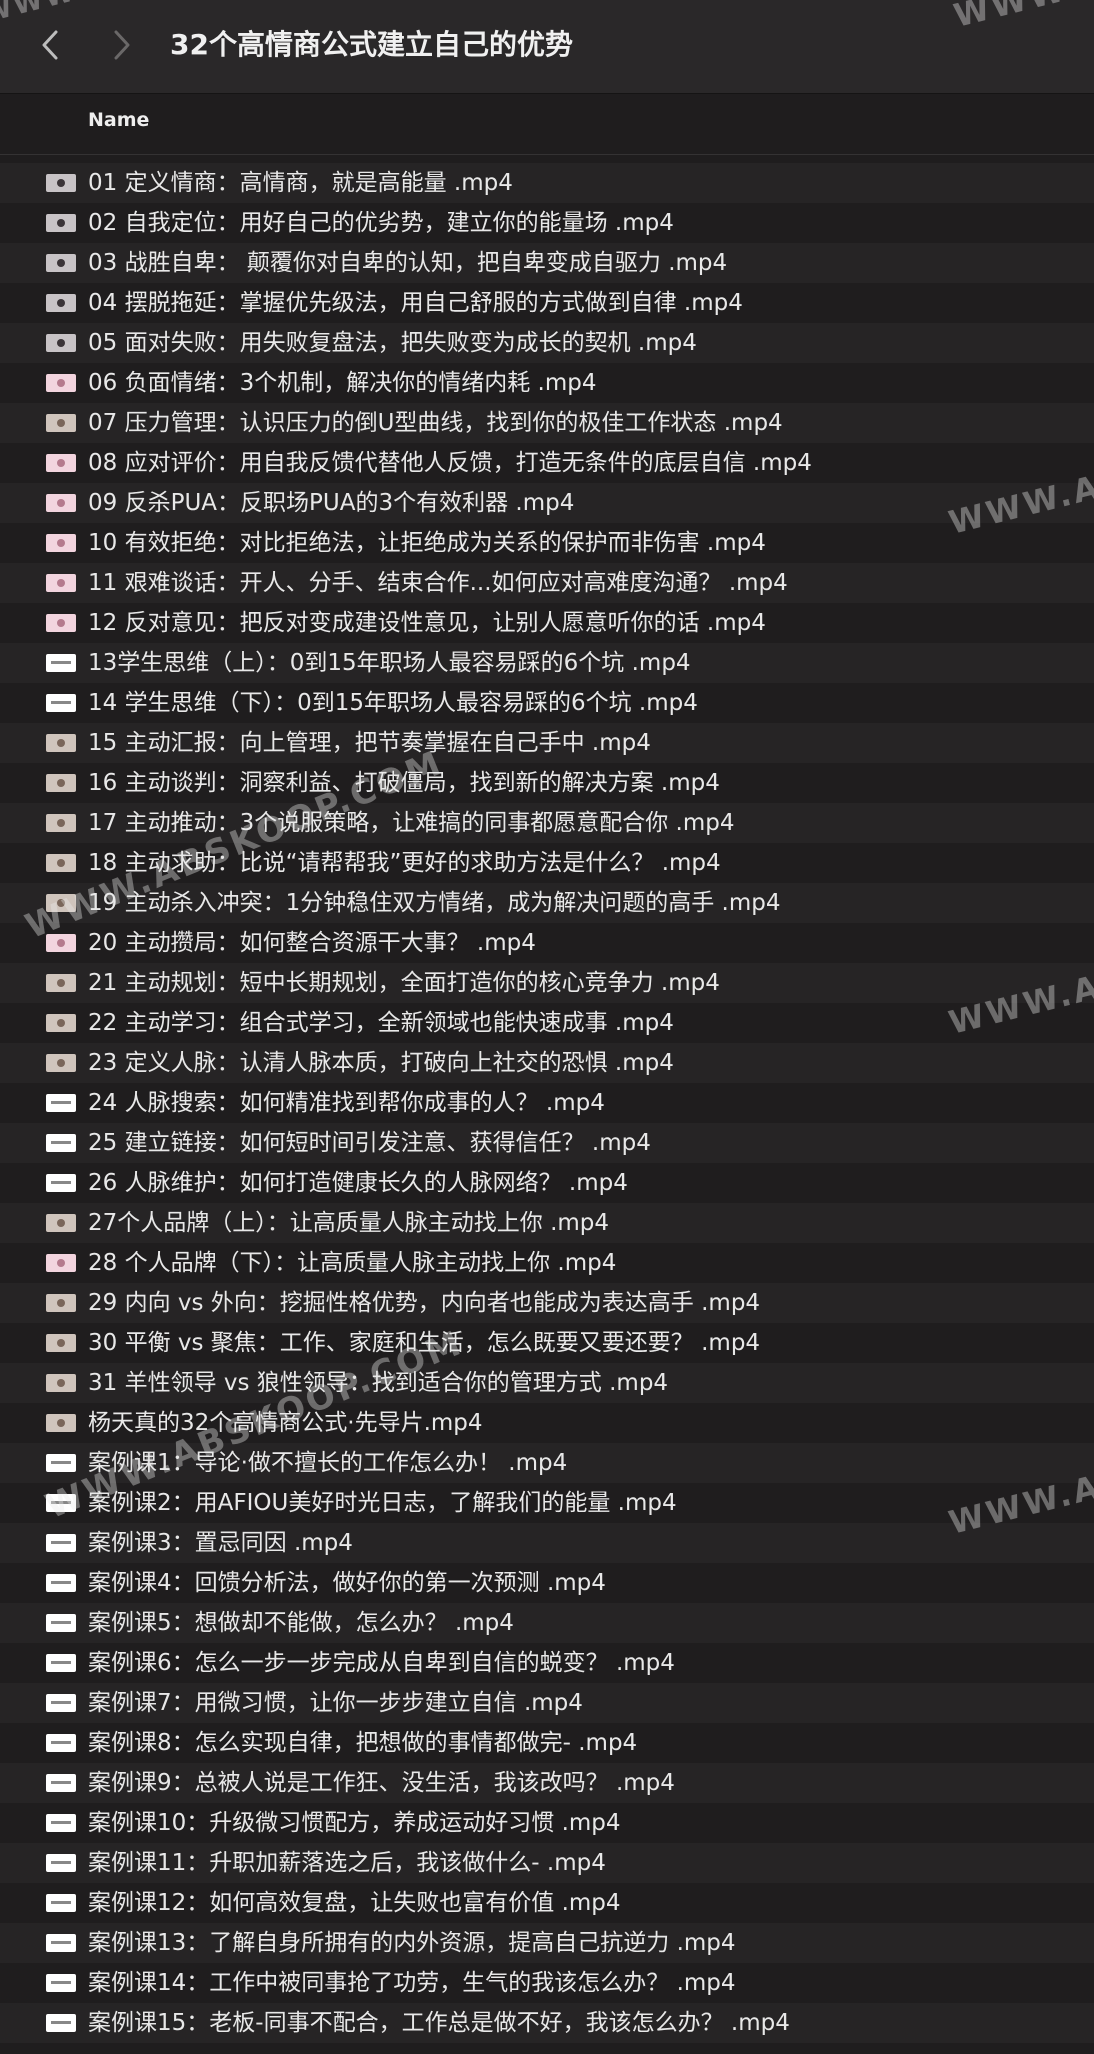  I want to click on file-row: 14 学生思维（下）：0到15年职场人最容易踩的6个坑 .mp4, so click(547, 703).